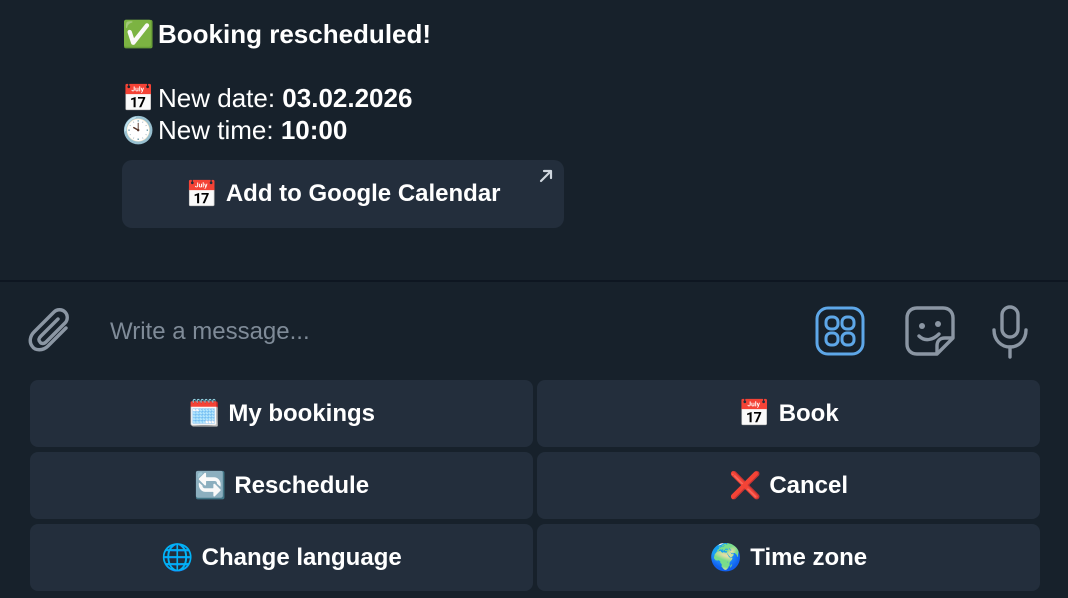 The image size is (1068, 598). I want to click on microphone-icon, so click(1010, 332).